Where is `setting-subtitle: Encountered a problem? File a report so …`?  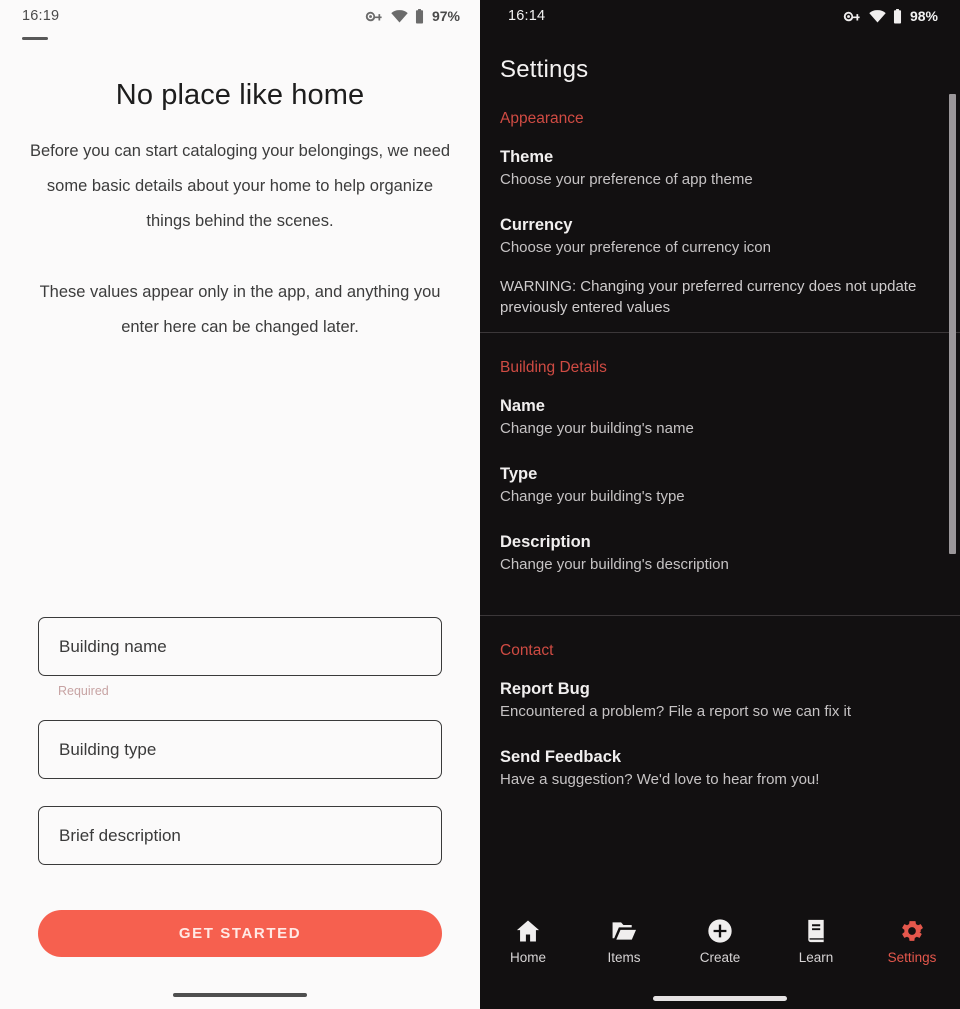 setting-subtitle: Encountered a problem? File a report so … is located at coordinates (676, 711).